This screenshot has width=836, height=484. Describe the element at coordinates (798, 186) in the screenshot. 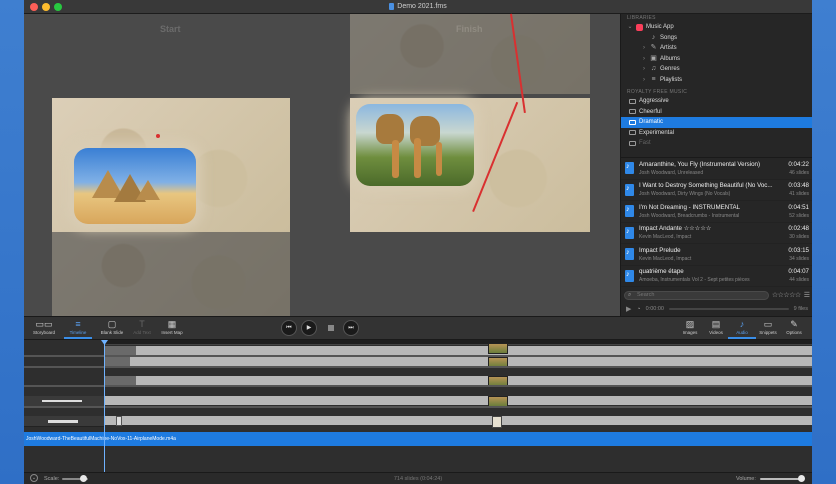

I see `track-duration: 0:03:48` at that location.